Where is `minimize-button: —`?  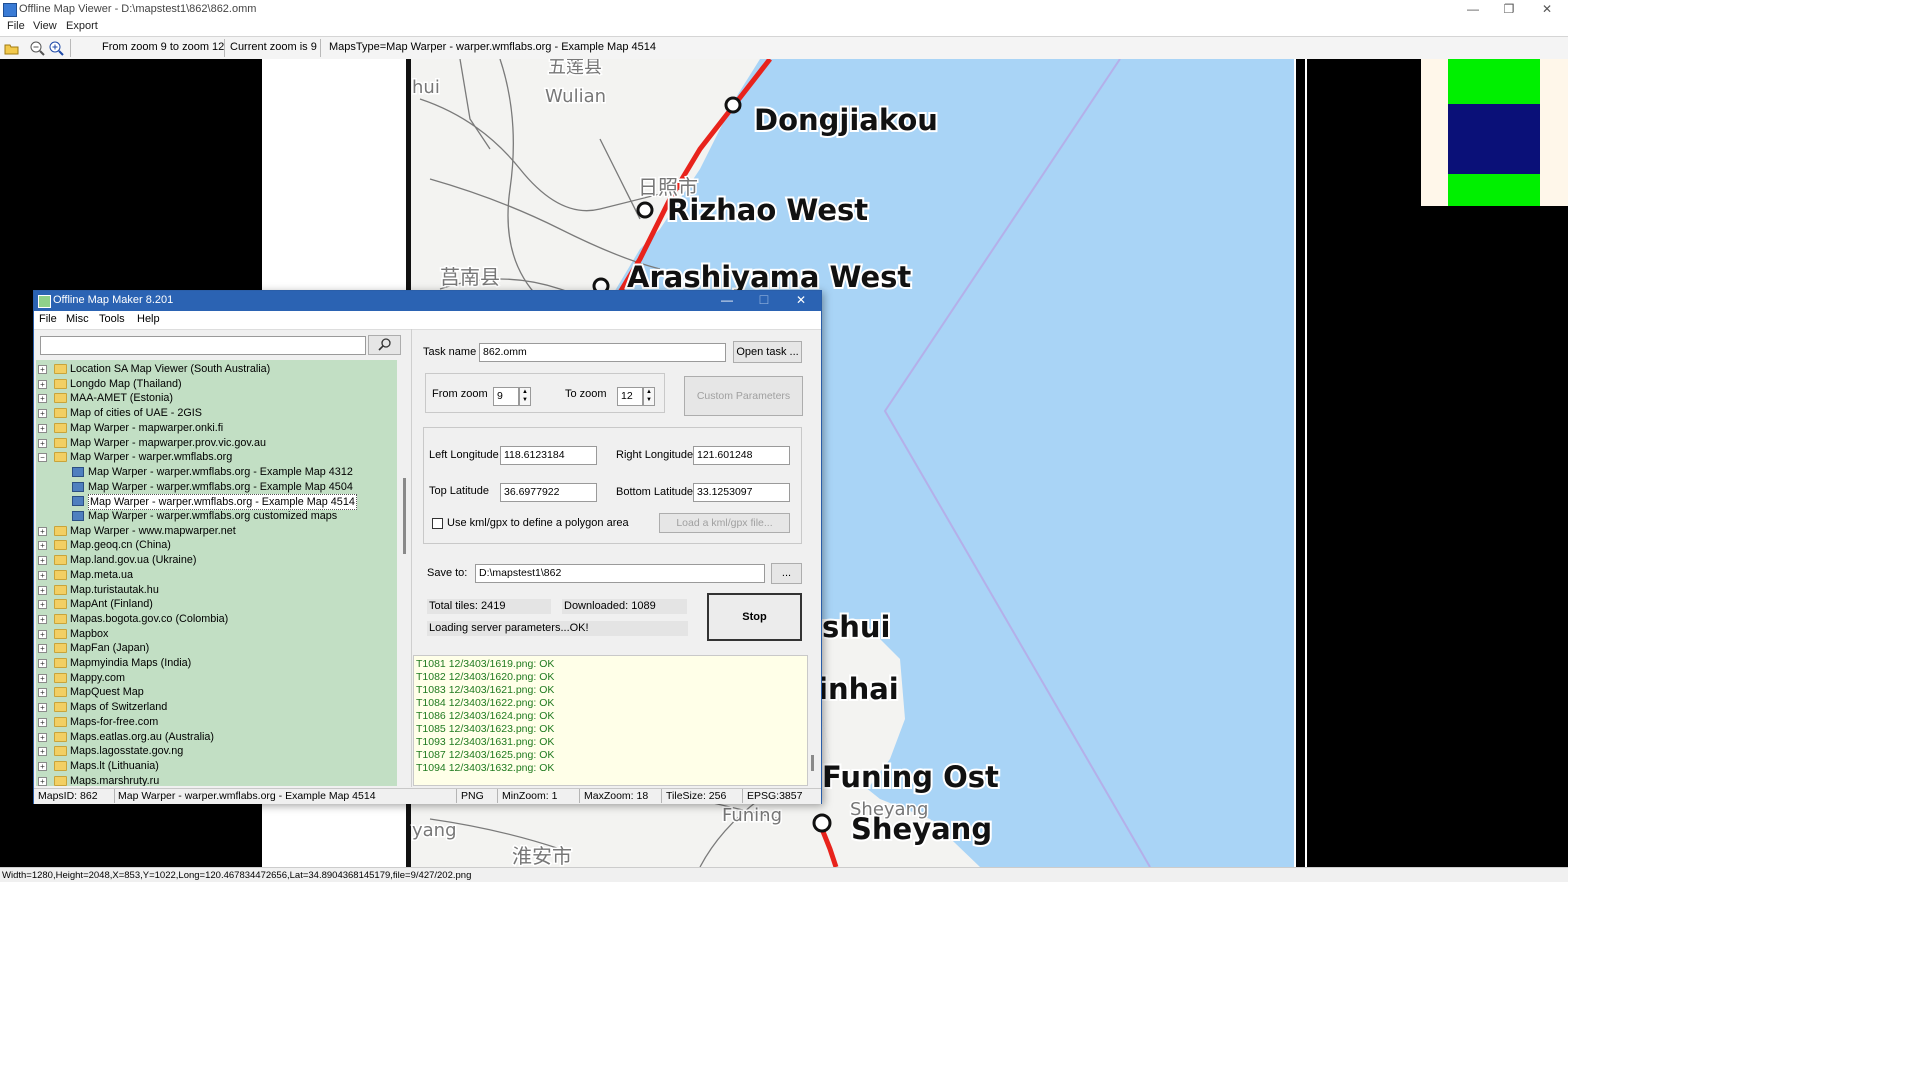
minimize-button: — is located at coordinates (1473, 9).